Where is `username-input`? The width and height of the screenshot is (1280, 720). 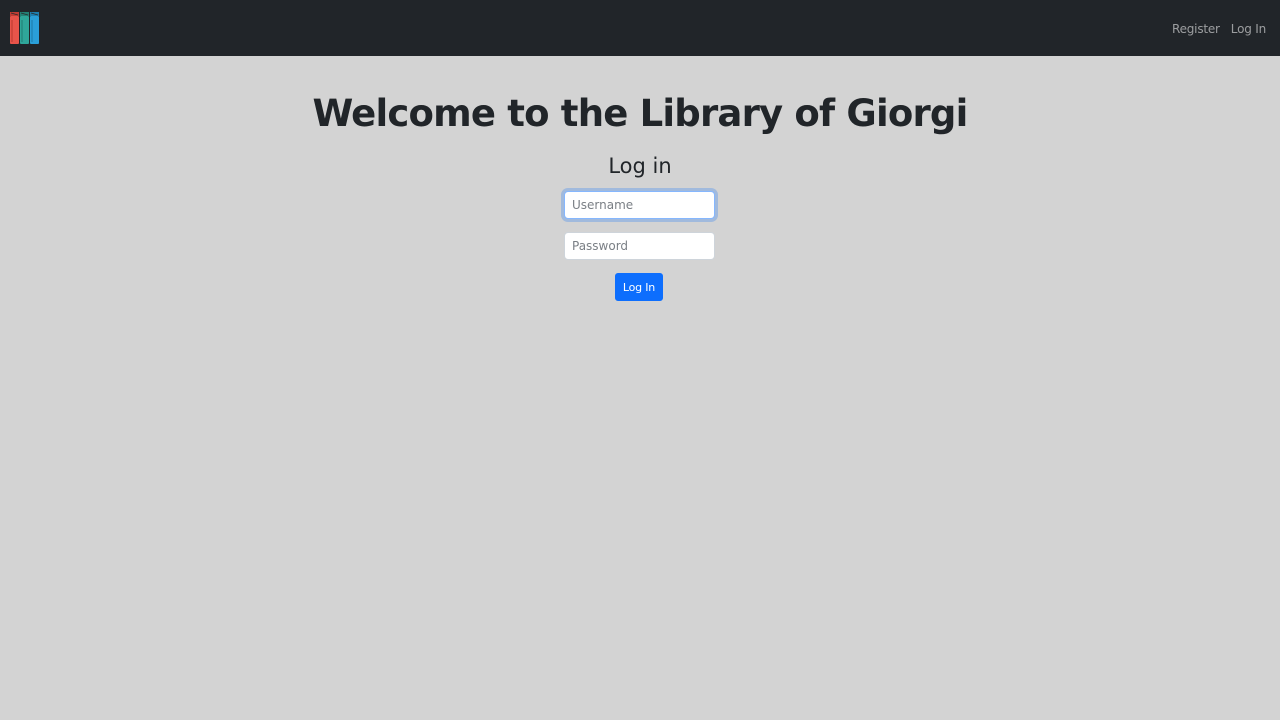 username-input is located at coordinates (639, 205).